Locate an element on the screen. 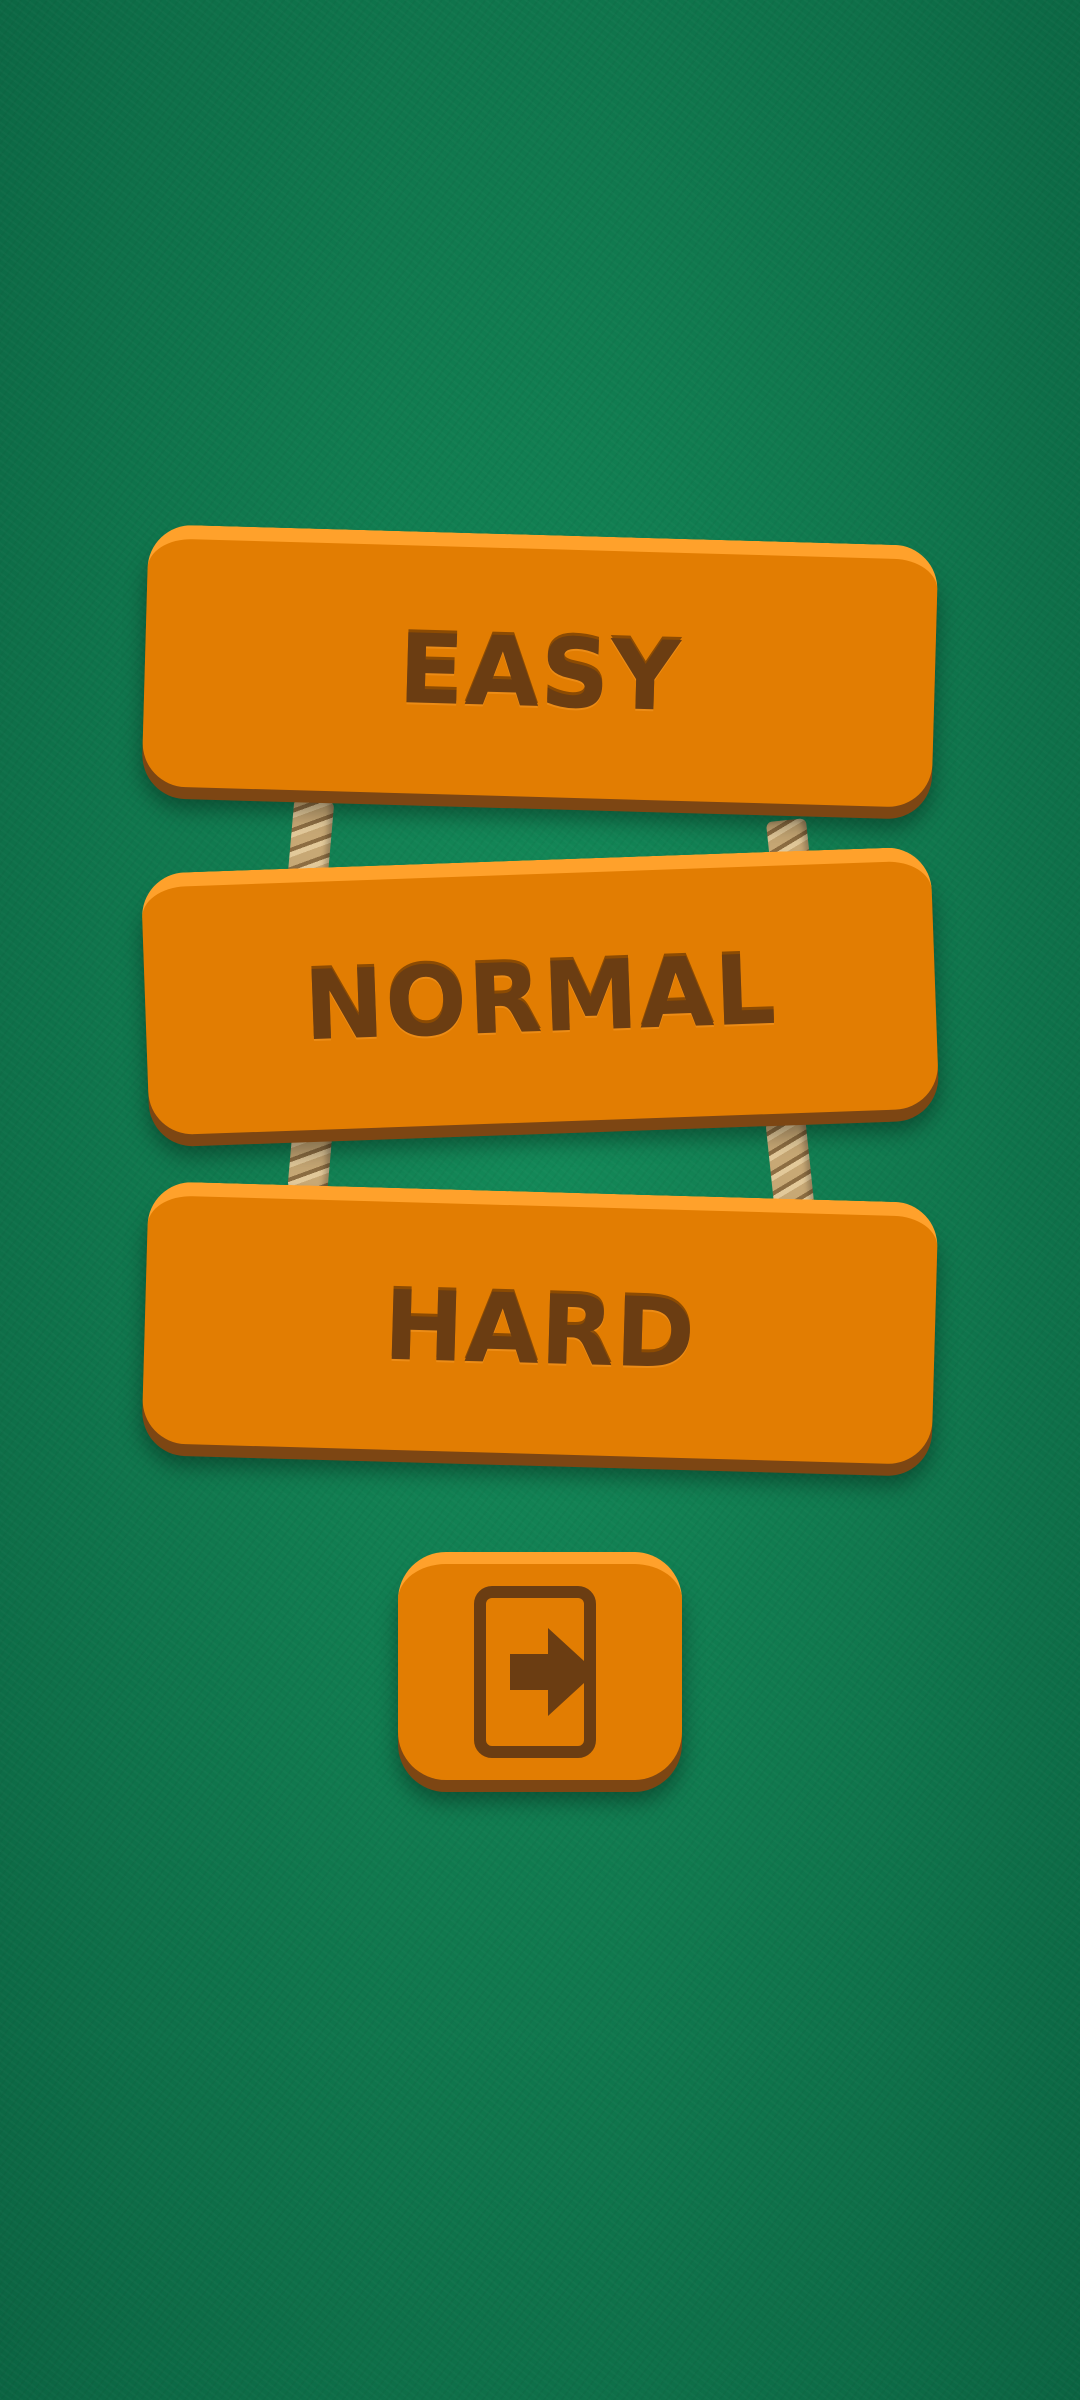 This screenshot has height=2400, width=1080. normal-button: NORMAL is located at coordinates (540, 991).